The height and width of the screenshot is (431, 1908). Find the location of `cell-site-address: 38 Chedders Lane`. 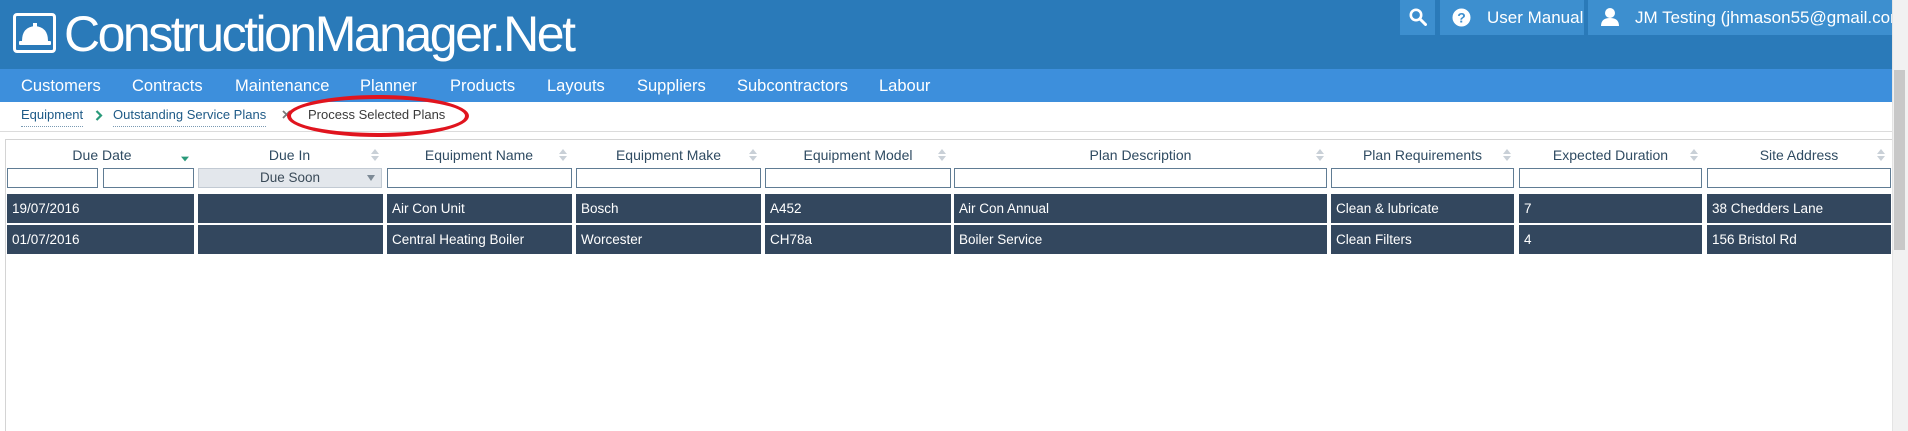

cell-site-address: 38 Chedders Lane is located at coordinates (1799, 208).